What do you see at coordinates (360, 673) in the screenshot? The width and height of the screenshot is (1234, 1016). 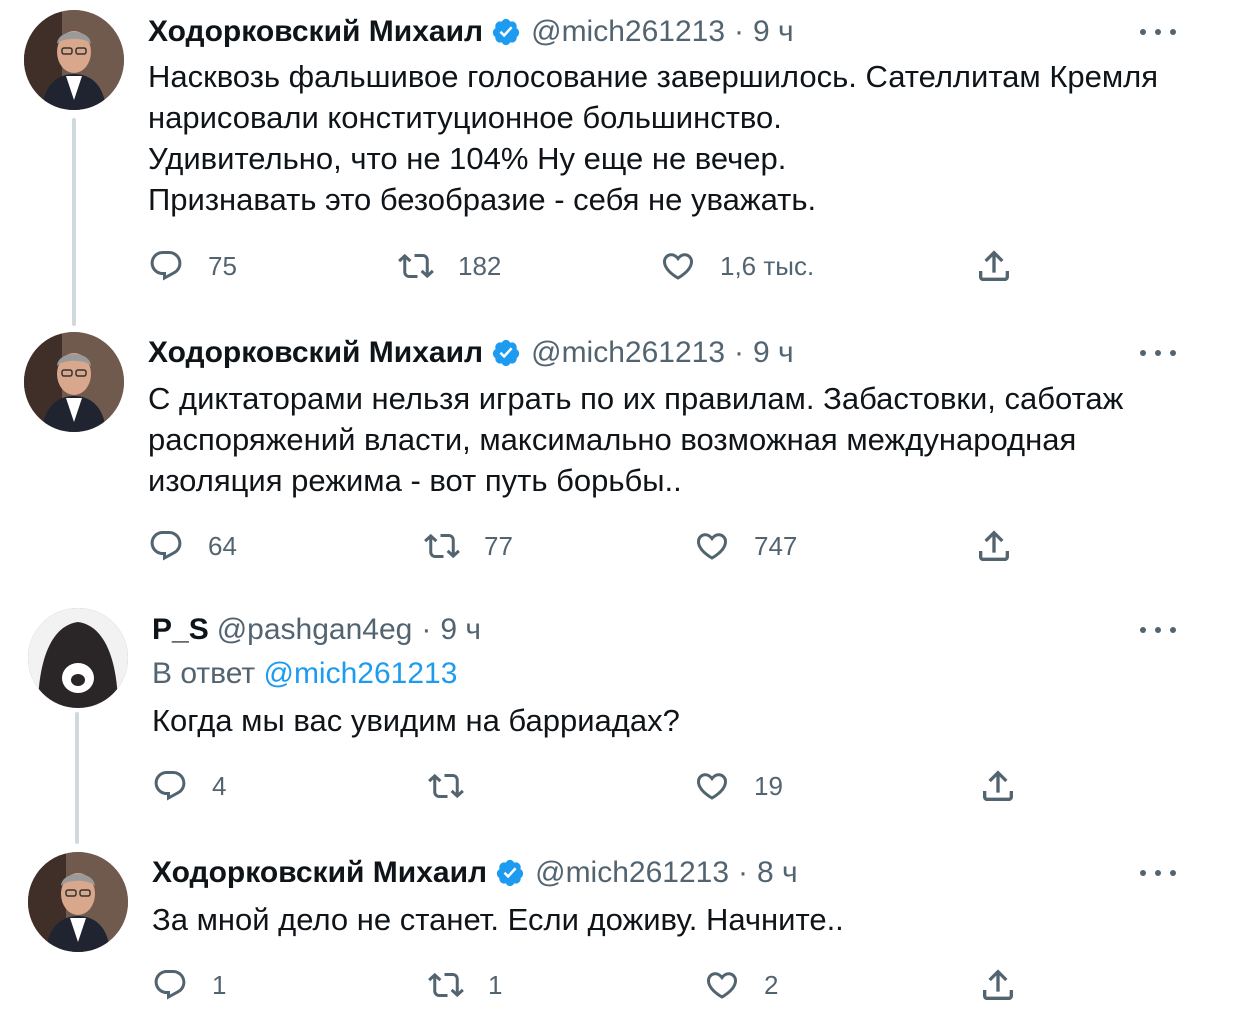 I see `reply-mention-link: @mich261213` at bounding box center [360, 673].